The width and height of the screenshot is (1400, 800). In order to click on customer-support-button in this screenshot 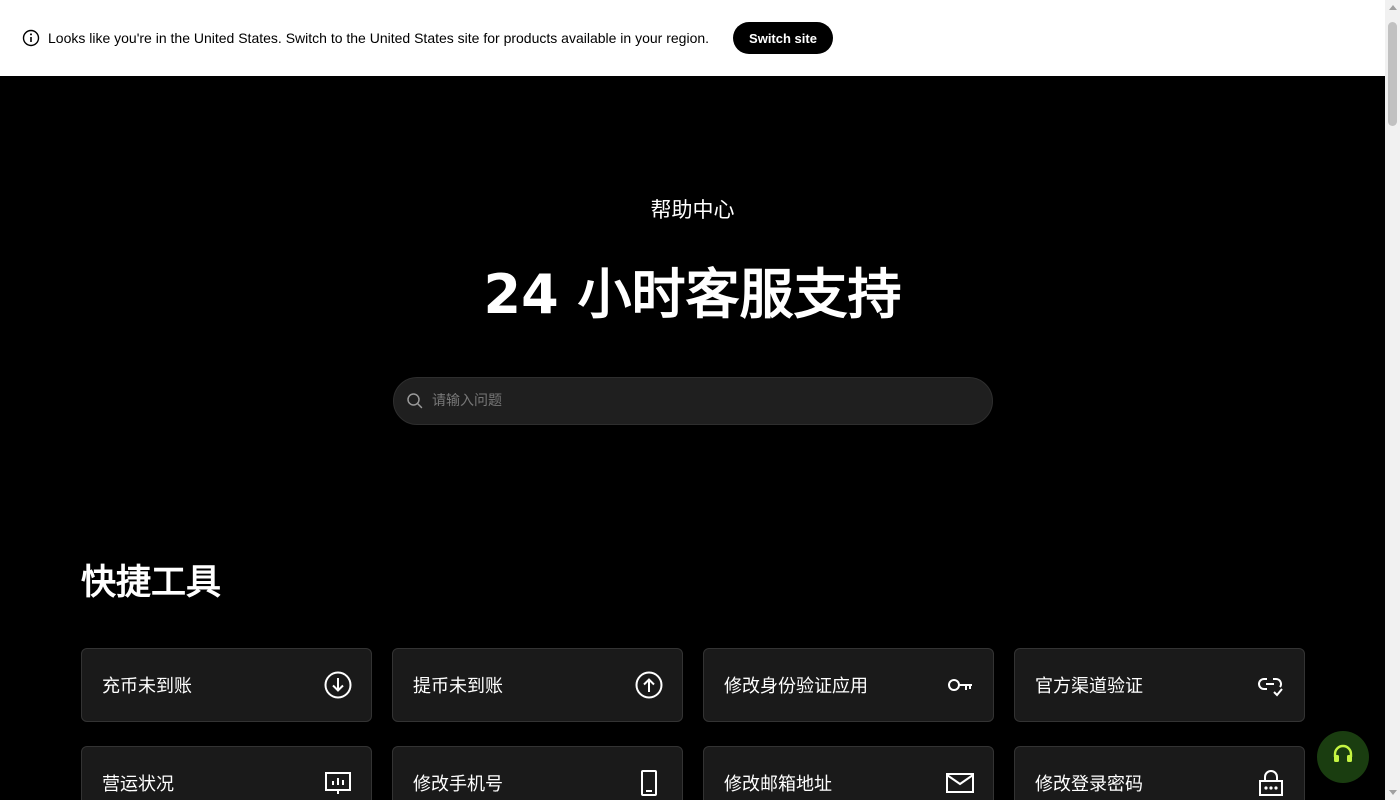, I will do `click(1343, 757)`.